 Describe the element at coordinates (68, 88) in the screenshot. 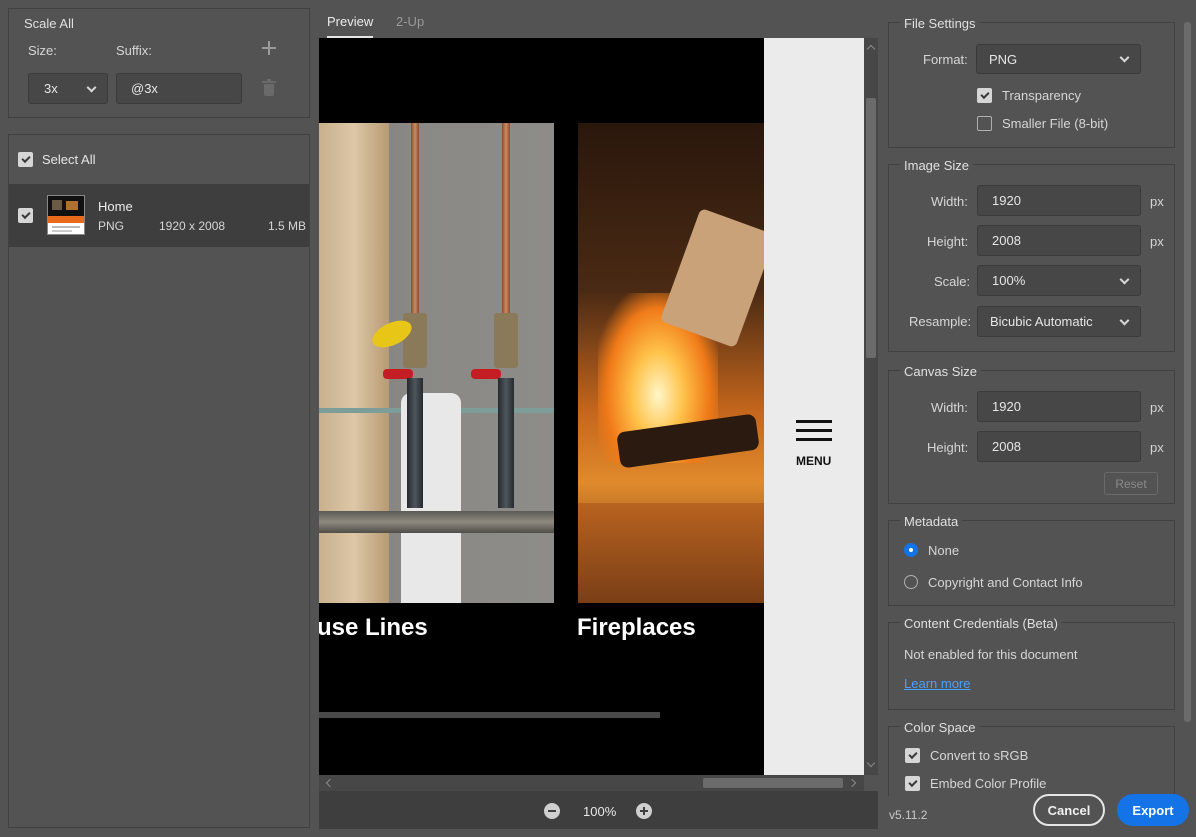

I see `scale-size-dropdown: 3x` at that location.